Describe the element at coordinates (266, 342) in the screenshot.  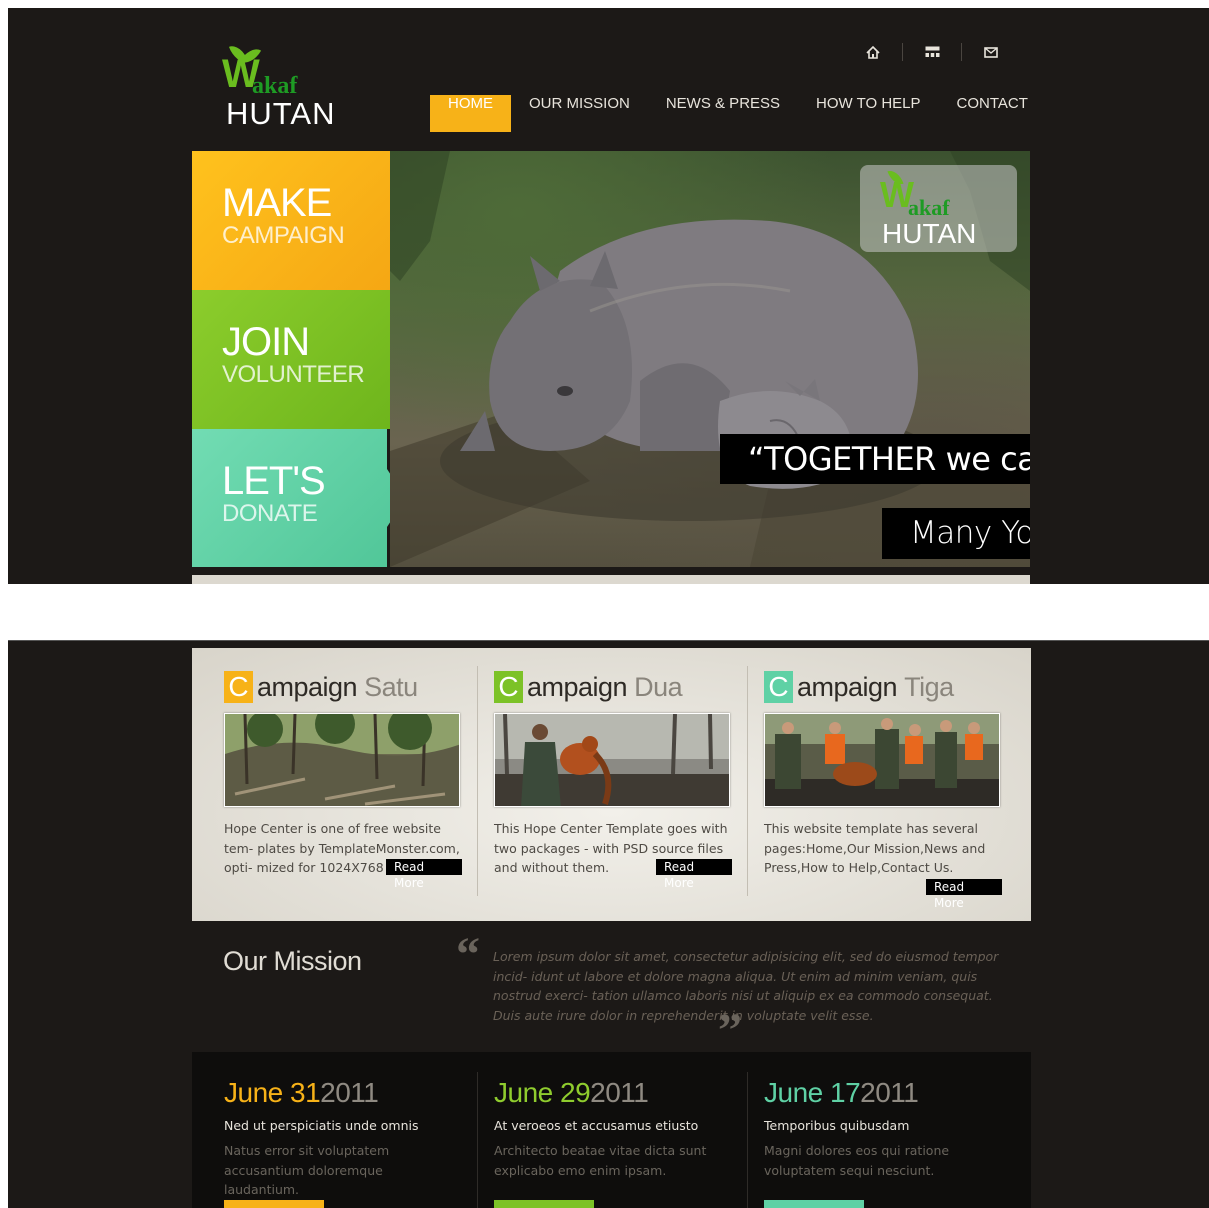
I see `tile-title: JOIN` at that location.